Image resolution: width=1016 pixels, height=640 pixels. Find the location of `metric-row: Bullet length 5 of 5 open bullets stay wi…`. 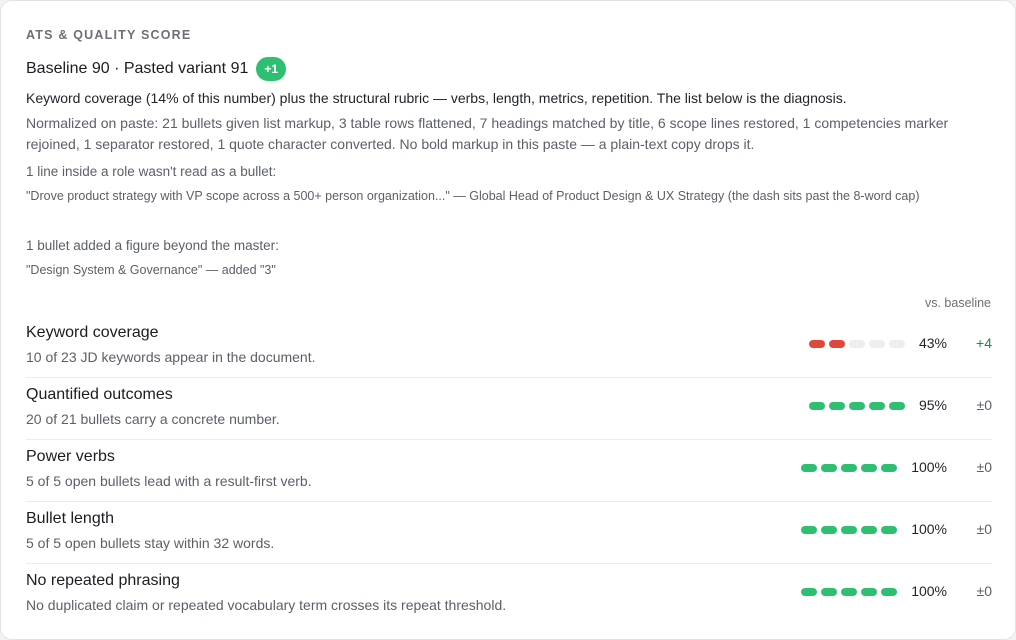

metric-row: Bullet length 5 of 5 open bullets stay wi… is located at coordinates (509, 533).